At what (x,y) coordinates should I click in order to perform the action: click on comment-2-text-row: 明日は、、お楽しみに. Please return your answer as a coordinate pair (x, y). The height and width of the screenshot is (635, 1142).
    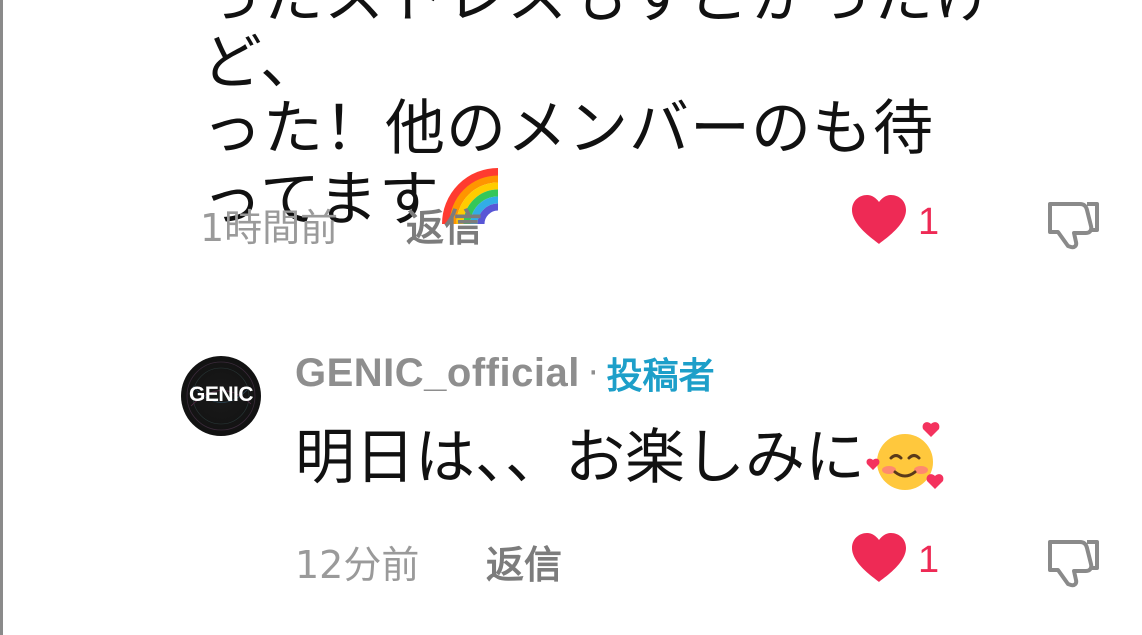
    Looking at the image, I should click on (619, 457).